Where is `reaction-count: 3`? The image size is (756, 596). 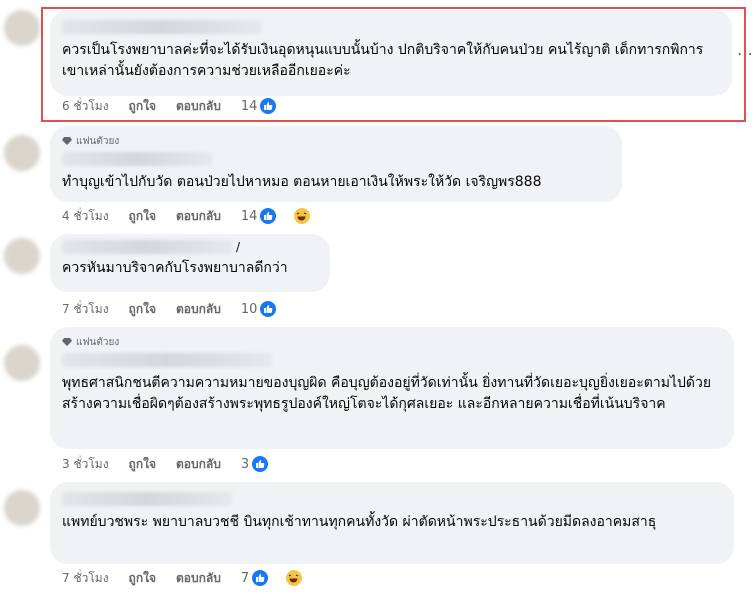 reaction-count: 3 is located at coordinates (245, 464).